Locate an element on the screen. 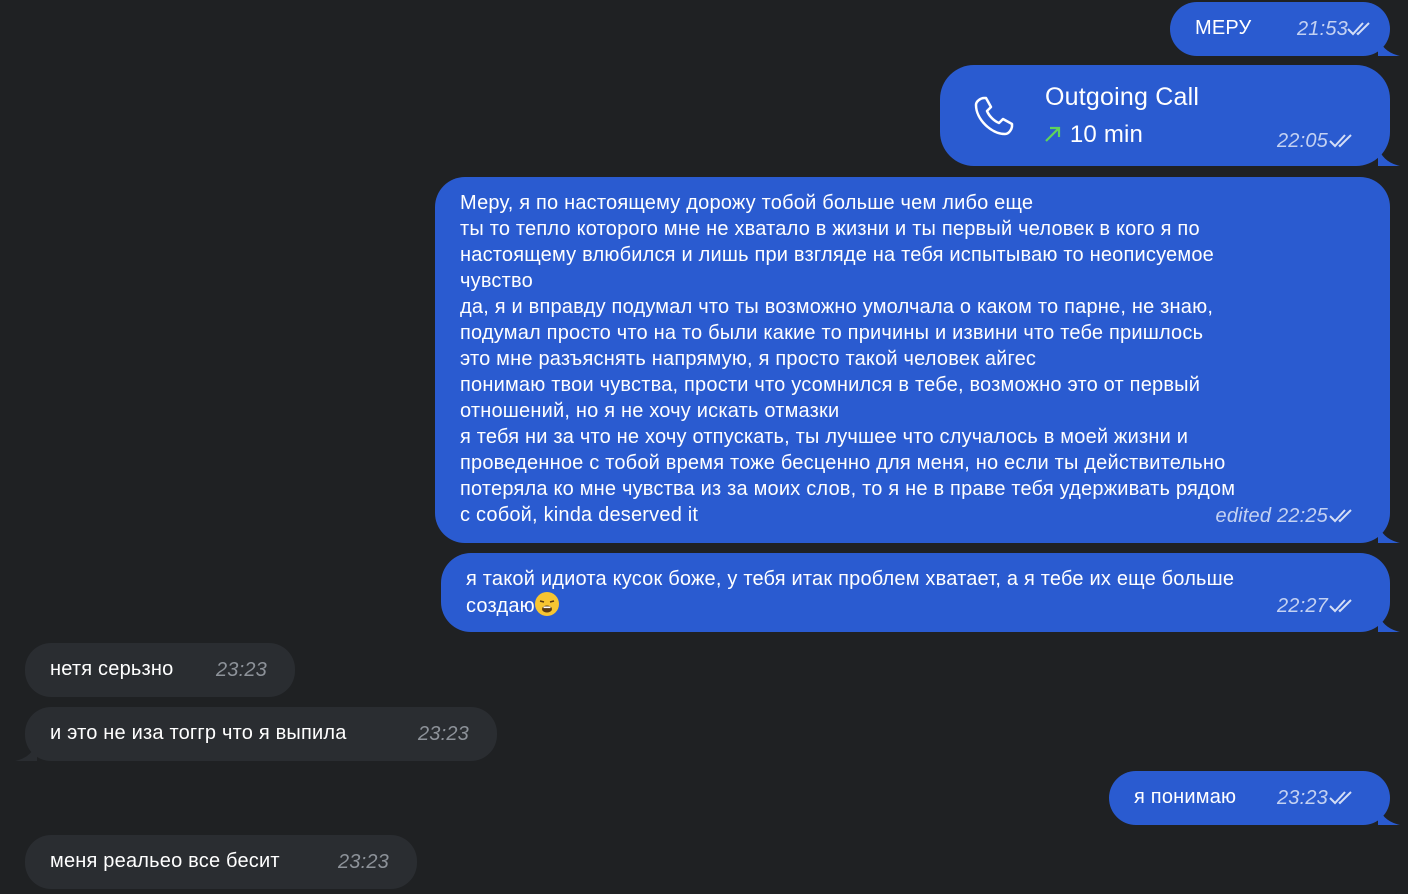 This screenshot has height=894, width=1408. phone-icon is located at coordinates (994, 116).